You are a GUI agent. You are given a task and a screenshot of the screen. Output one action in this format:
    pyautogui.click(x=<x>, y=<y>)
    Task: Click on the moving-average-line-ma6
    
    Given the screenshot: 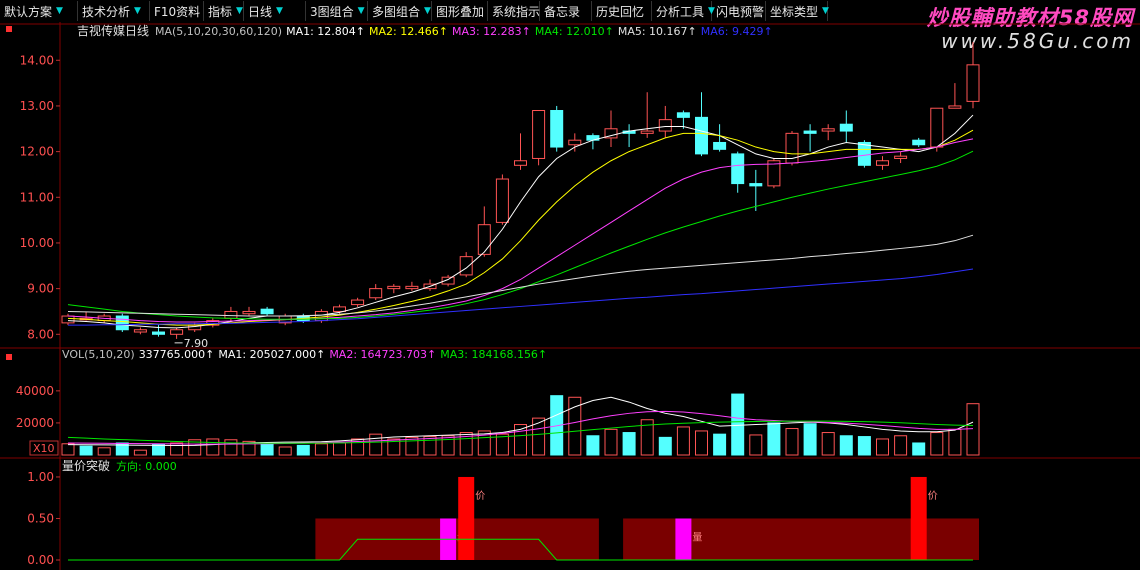 What is the action you would take?
    pyautogui.click(x=521, y=297)
    